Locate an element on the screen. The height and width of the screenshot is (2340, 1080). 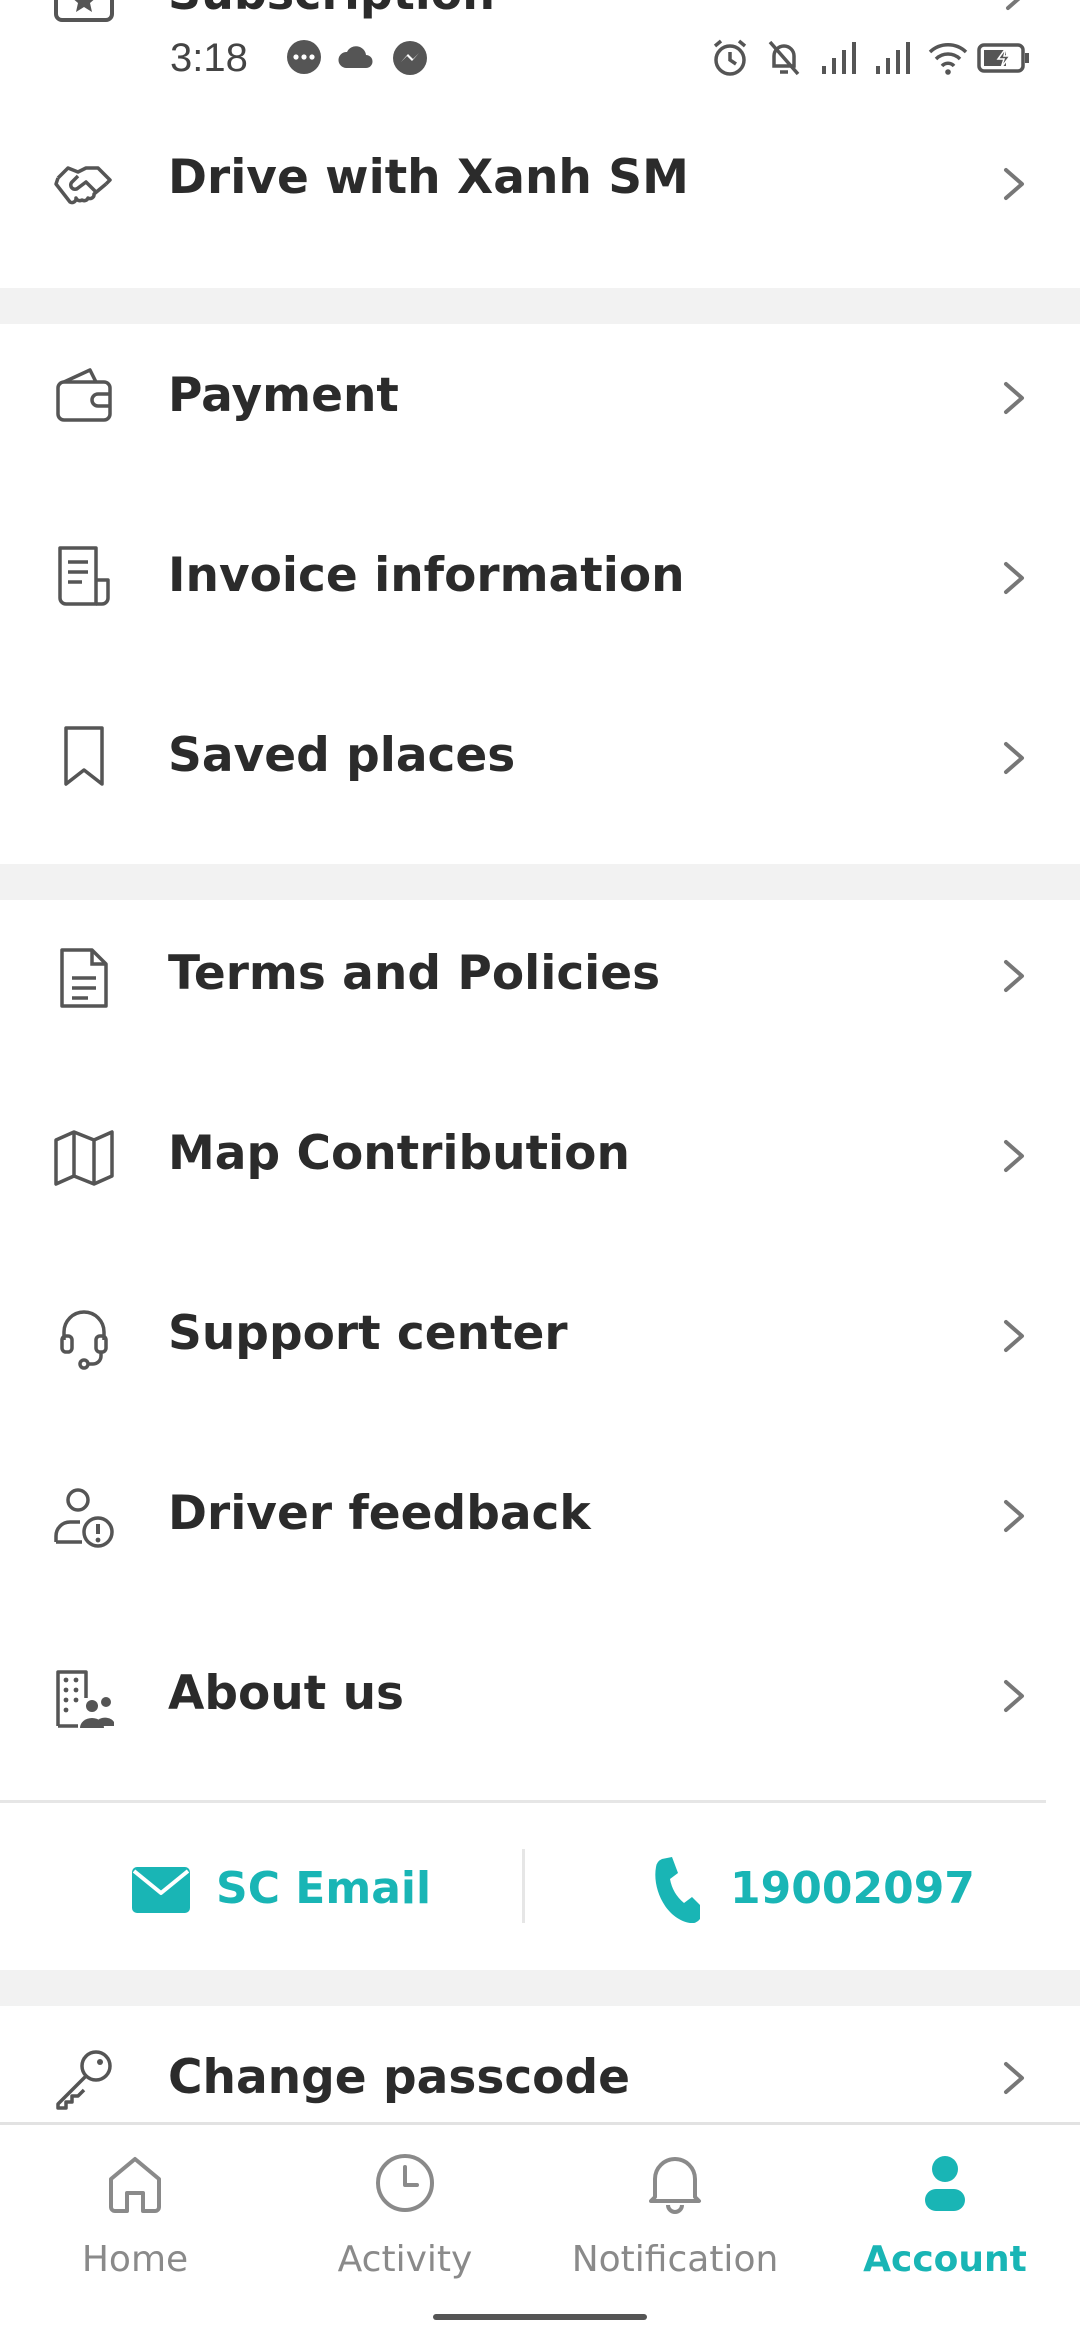
contact-separator is located at coordinates (523, 1886).